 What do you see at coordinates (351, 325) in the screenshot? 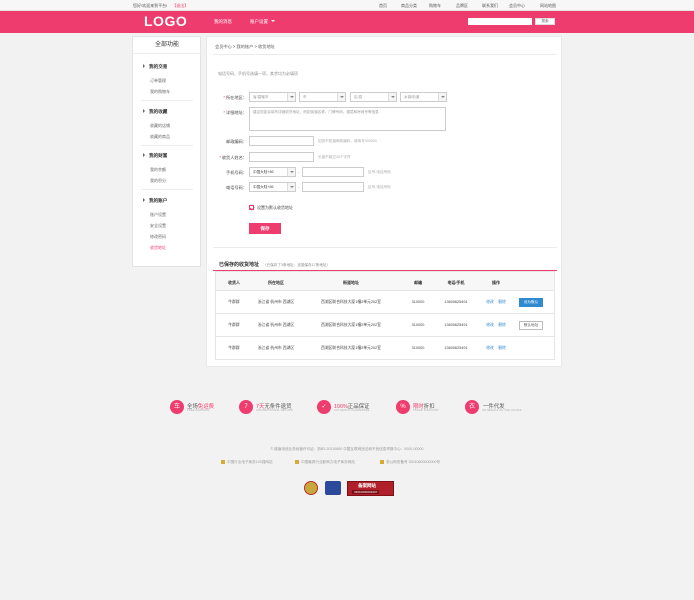
I see `row-street: 西湖区联合科技大厦1幢2单元202室` at bounding box center [351, 325].